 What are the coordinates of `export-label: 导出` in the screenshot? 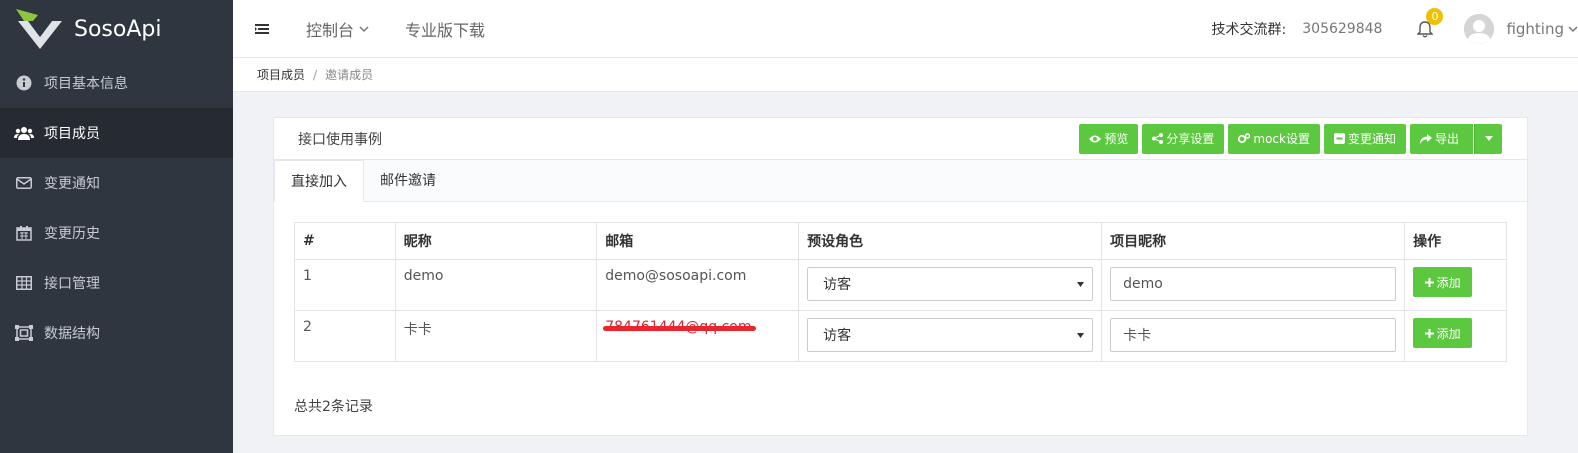 It's located at (1446, 139).